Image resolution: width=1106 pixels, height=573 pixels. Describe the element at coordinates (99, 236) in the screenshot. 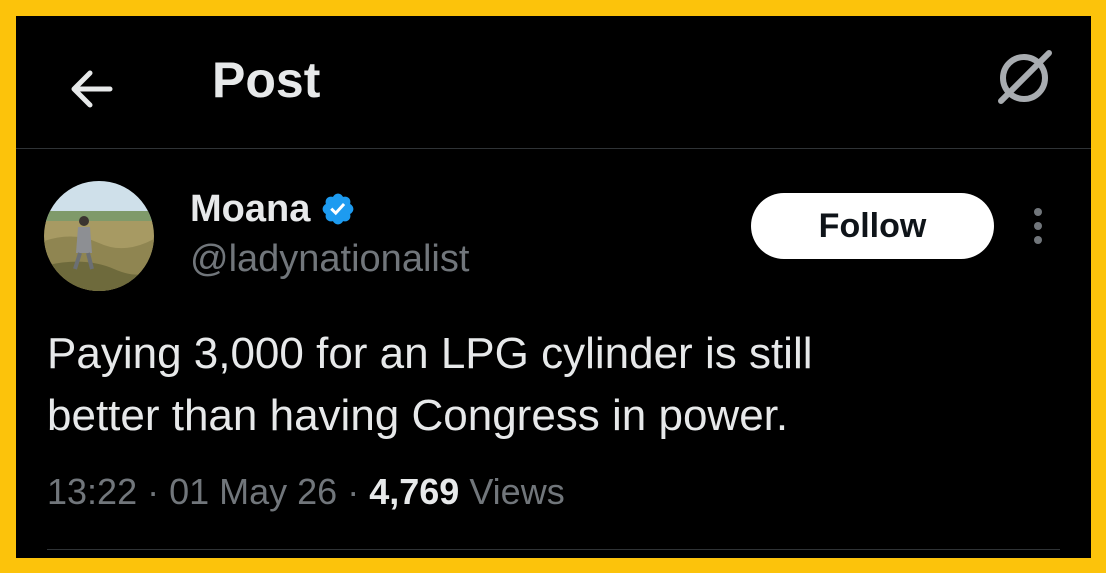

I see `avatar` at that location.